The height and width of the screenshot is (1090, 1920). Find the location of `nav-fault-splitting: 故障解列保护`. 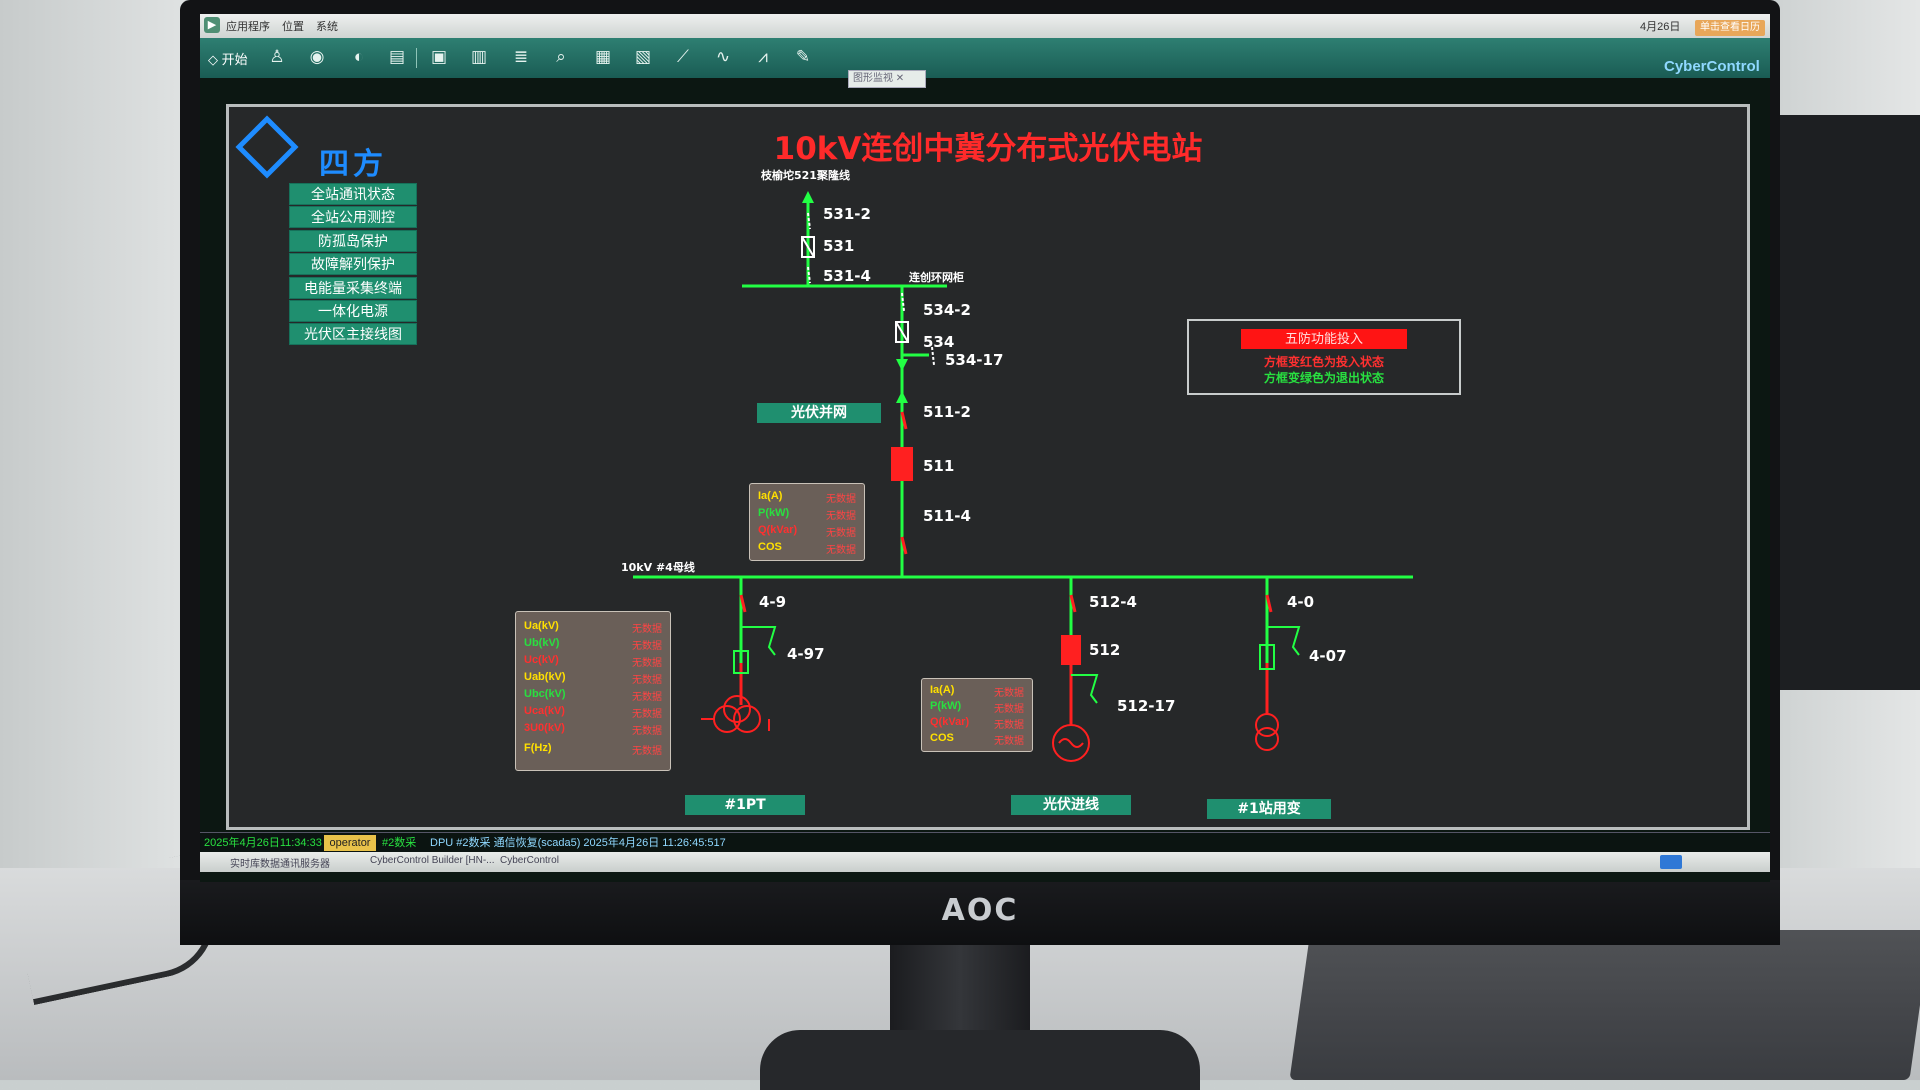

nav-fault-splitting: 故障解列保护 is located at coordinates (353, 264).